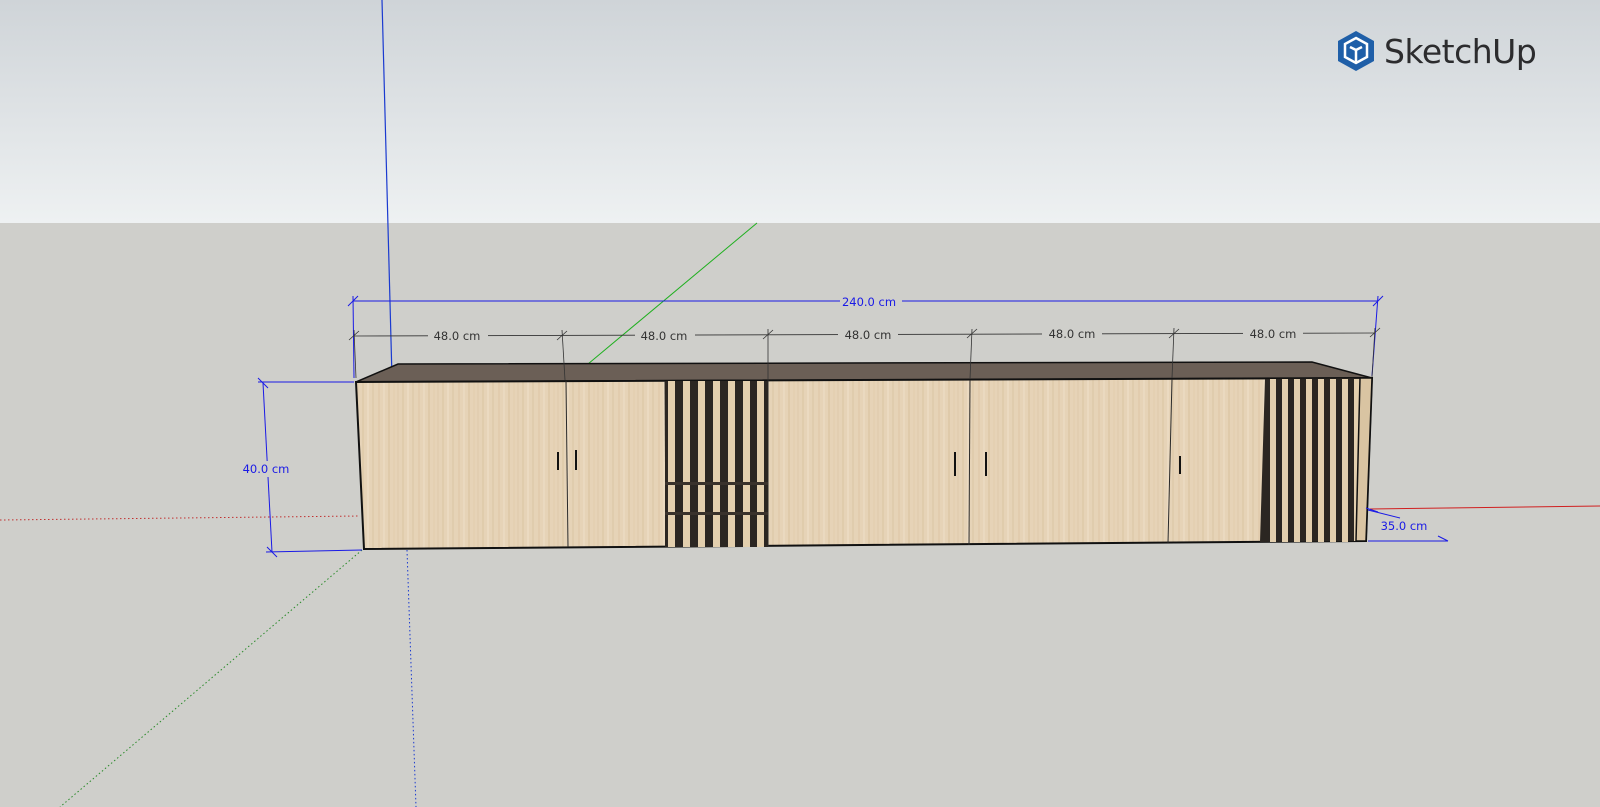  Describe the element at coordinates (1460, 51) in the screenshot. I see `sketchup-logo-text: SketchUp` at that location.